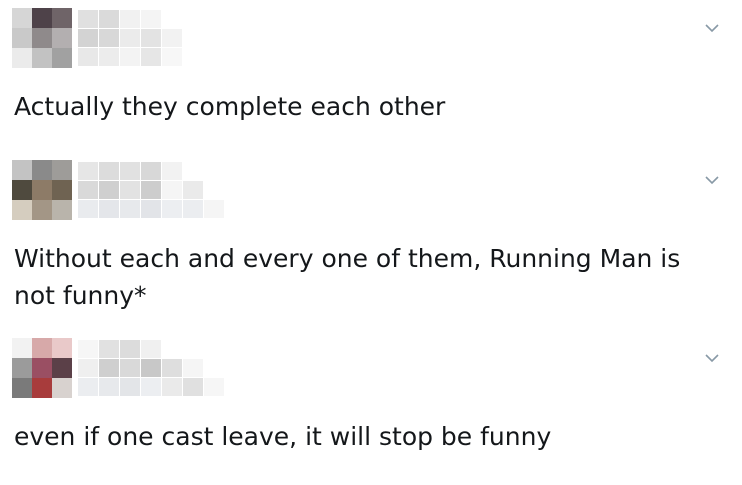 The width and height of the screenshot is (742, 485). Describe the element at coordinates (230, 106) in the screenshot. I see `reply-text: Actually they complete each other` at that location.